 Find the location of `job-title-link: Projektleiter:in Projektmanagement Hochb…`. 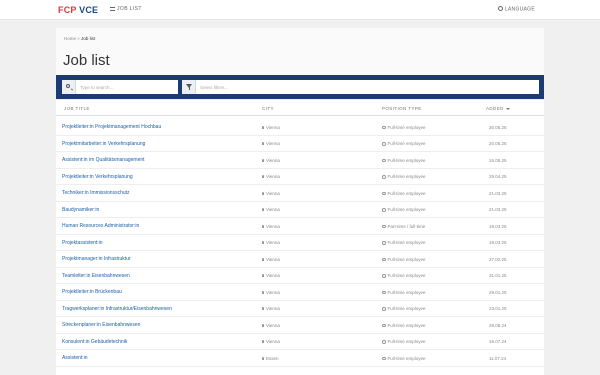

job-title-link: Projektleiter:in Projektmanagement Hochb… is located at coordinates (111, 127).